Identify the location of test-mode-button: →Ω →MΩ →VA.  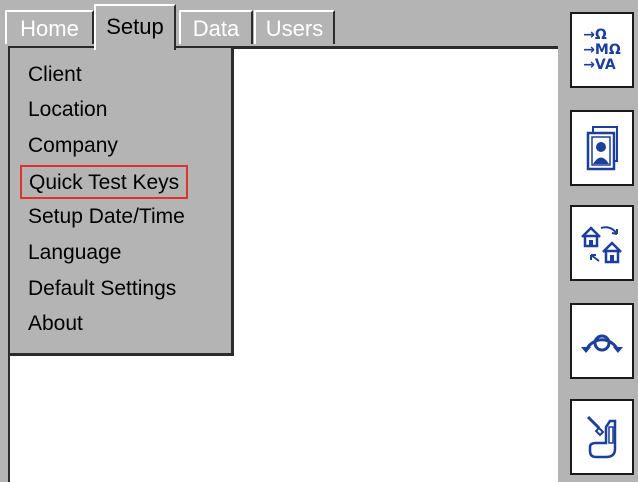
(602, 50).